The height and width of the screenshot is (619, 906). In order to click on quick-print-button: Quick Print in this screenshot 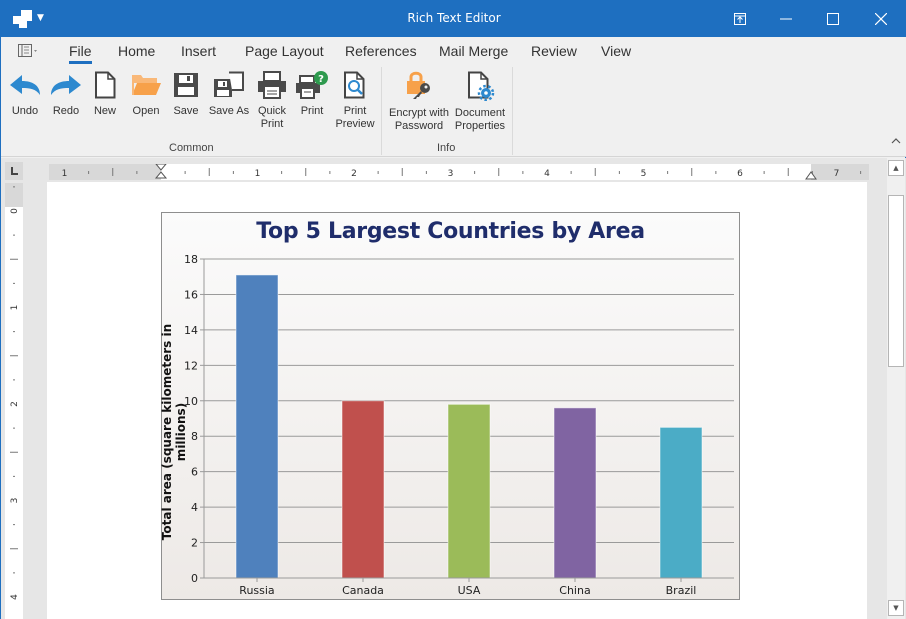, I will do `click(272, 101)`.